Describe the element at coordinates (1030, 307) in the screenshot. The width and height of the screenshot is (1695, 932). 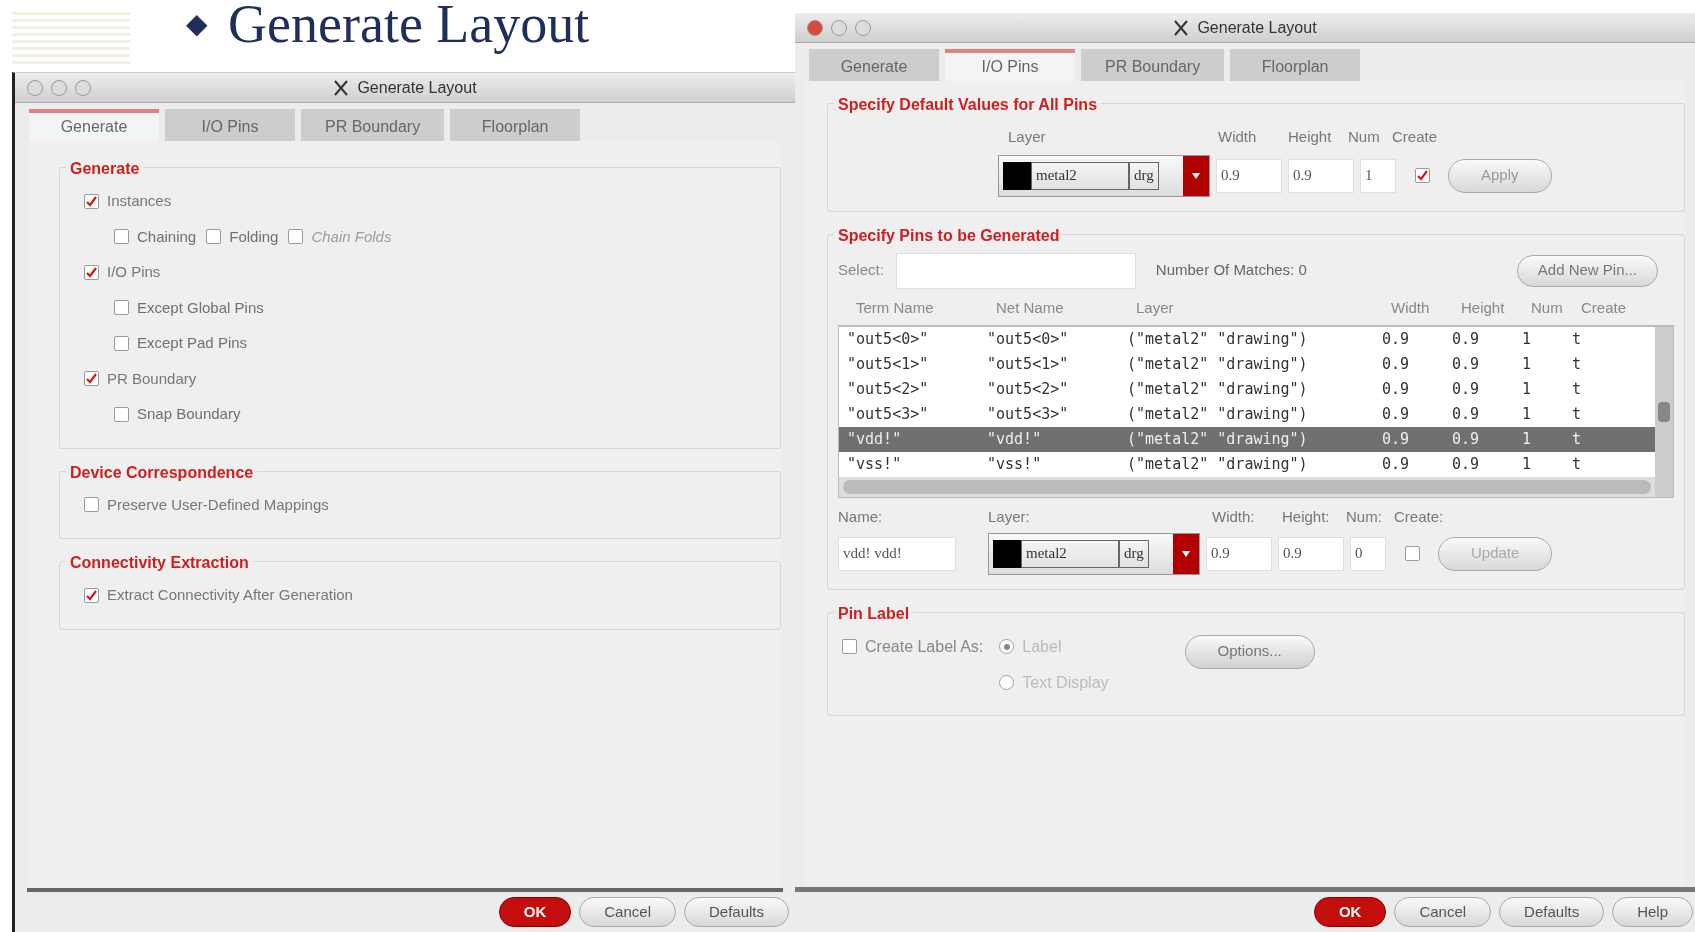
I see `column-header: Net Name` at that location.